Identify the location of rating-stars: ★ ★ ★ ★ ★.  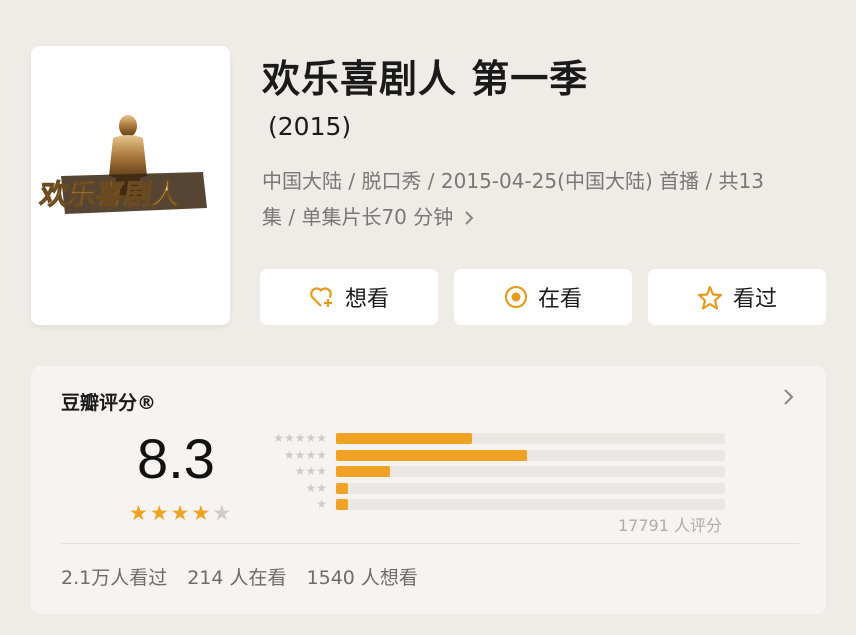
(180, 513).